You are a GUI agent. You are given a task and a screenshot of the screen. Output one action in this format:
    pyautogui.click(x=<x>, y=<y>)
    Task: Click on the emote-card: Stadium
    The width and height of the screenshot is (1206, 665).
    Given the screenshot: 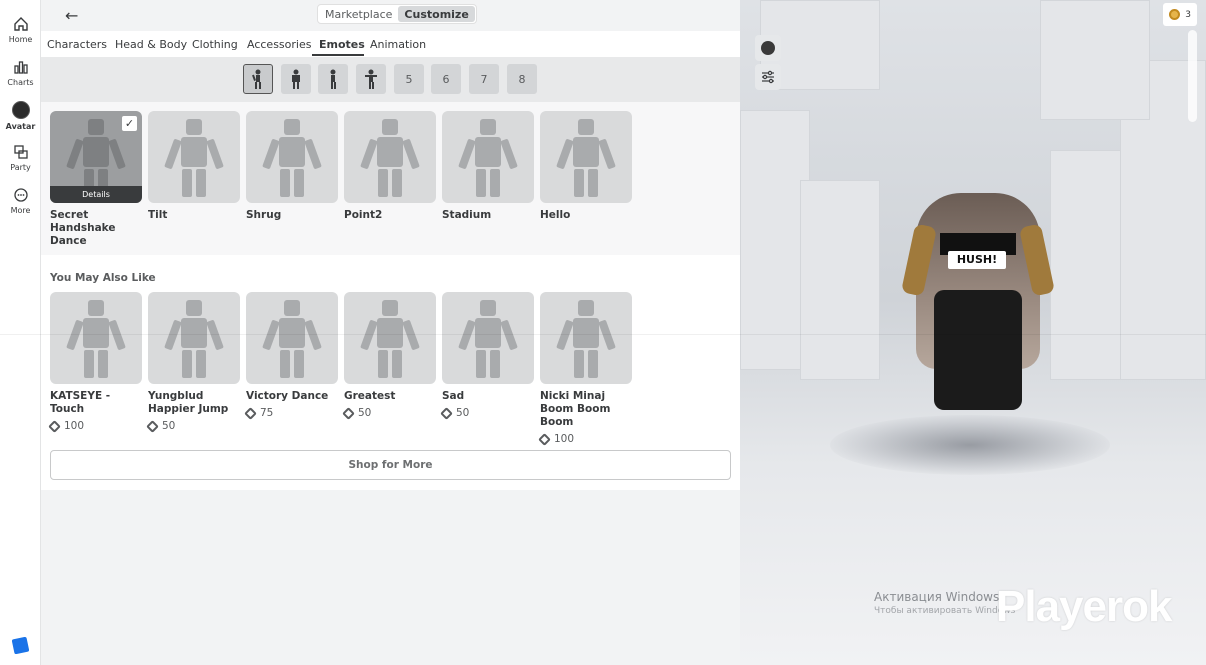 What is the action you would take?
    pyautogui.click(x=488, y=166)
    